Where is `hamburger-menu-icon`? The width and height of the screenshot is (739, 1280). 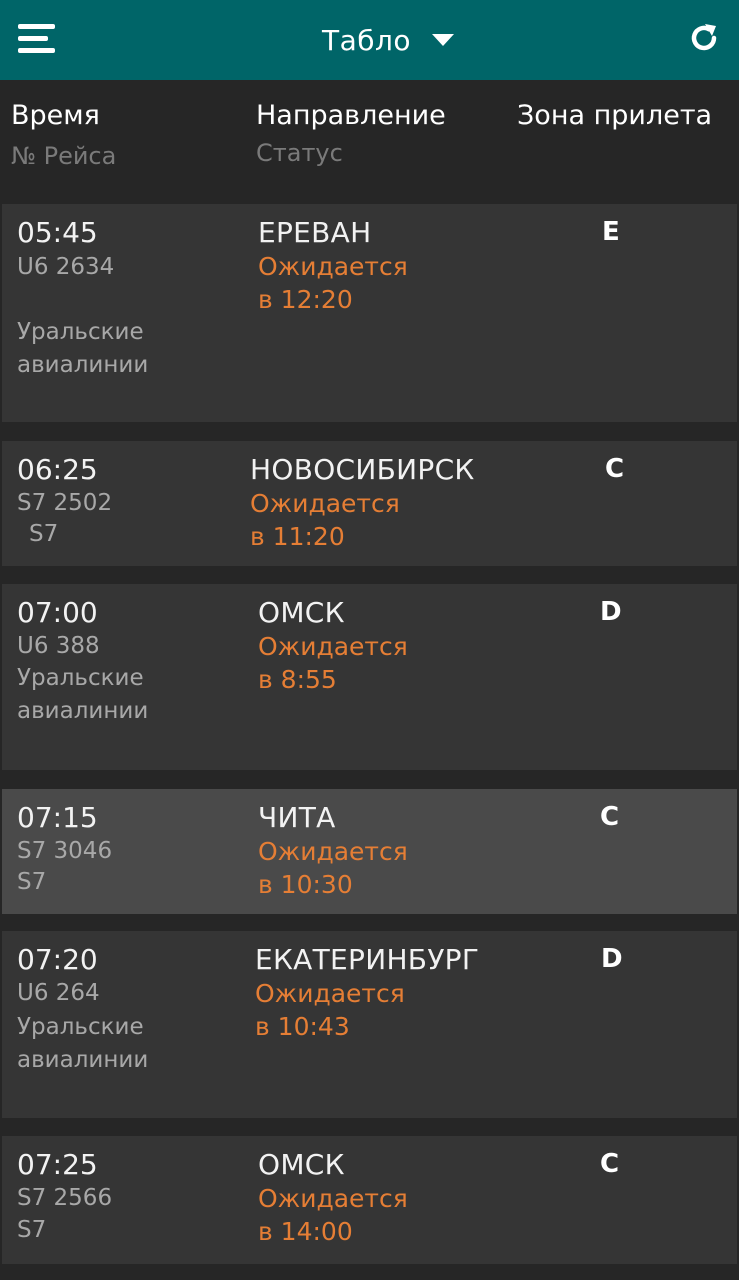
hamburger-menu-icon is located at coordinates (37, 39).